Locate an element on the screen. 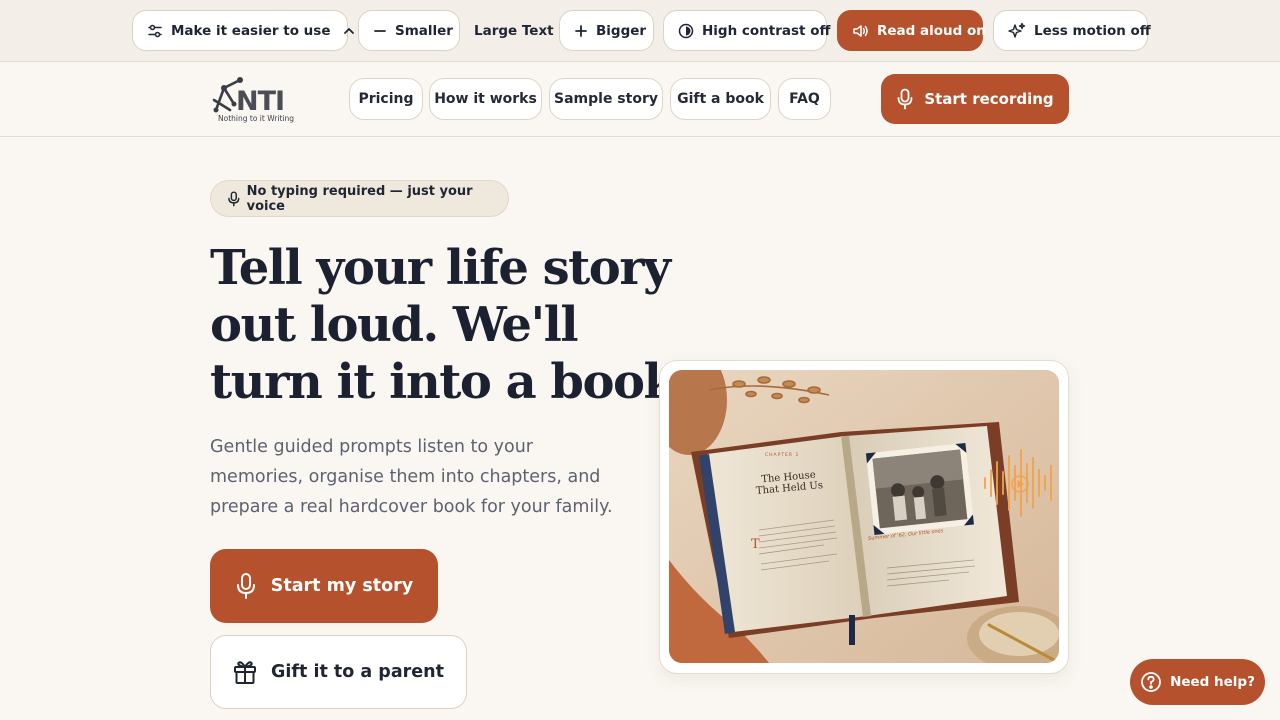 Image resolution: width=1280 pixels, height=720 pixels. gift-to-parent-label: Gift it to a parent is located at coordinates (357, 672).